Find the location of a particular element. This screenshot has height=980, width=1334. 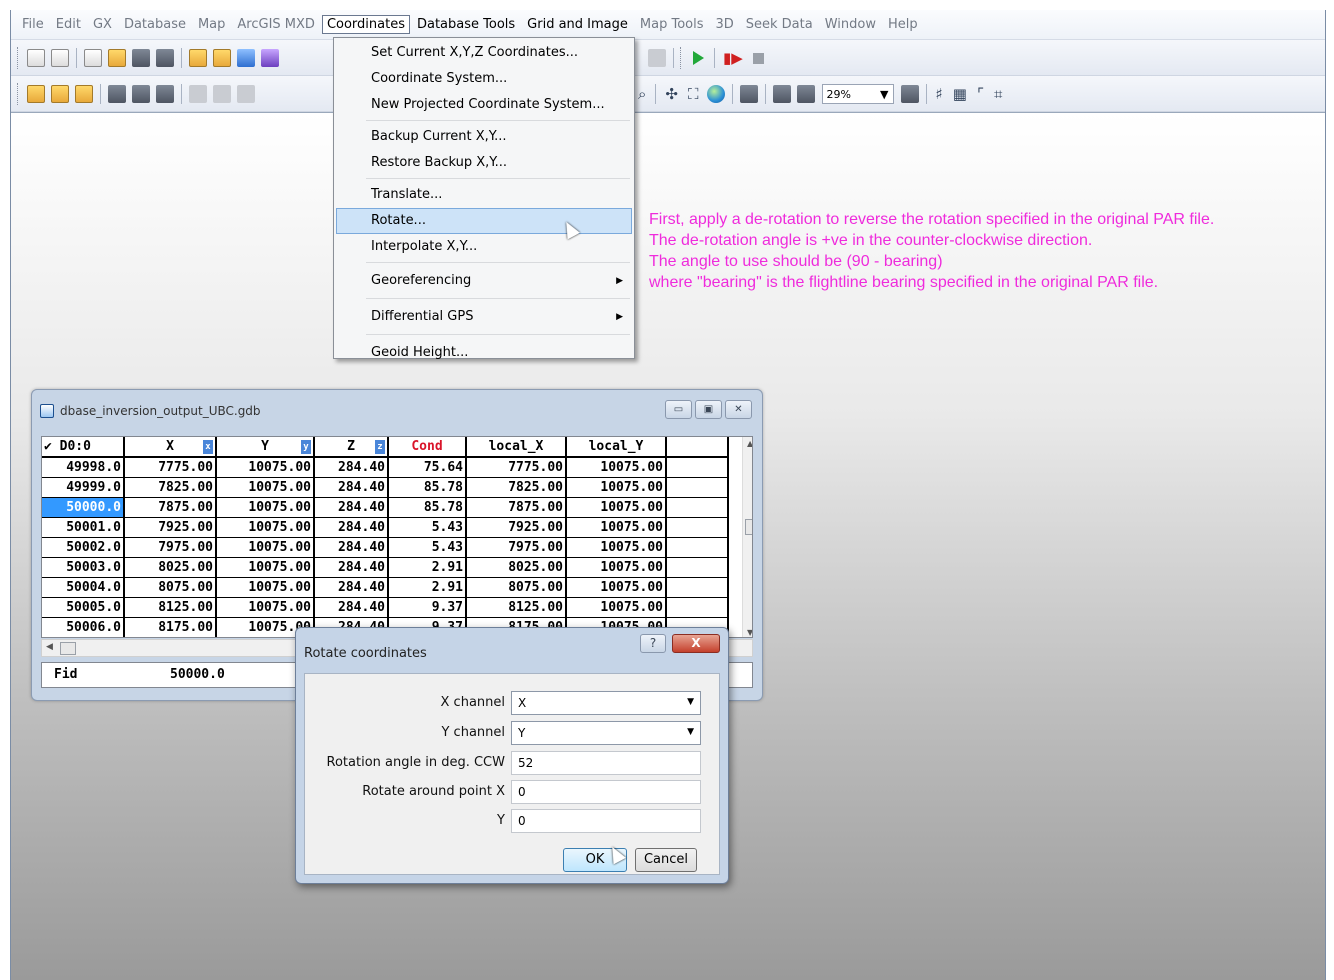

table-cell: 8175.00 is located at coordinates (170, 627).